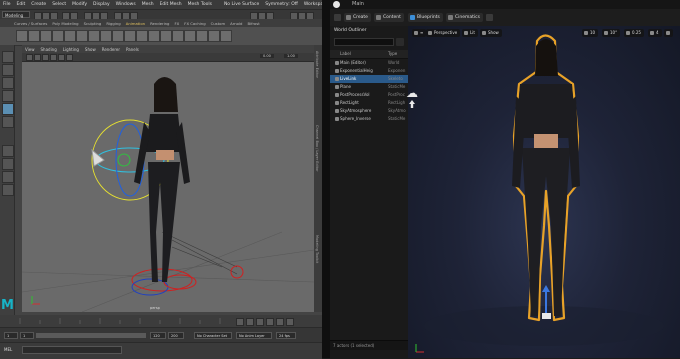 The height and width of the screenshot is (359, 680). I want to click on menu-display: Display, so click(101, 4).